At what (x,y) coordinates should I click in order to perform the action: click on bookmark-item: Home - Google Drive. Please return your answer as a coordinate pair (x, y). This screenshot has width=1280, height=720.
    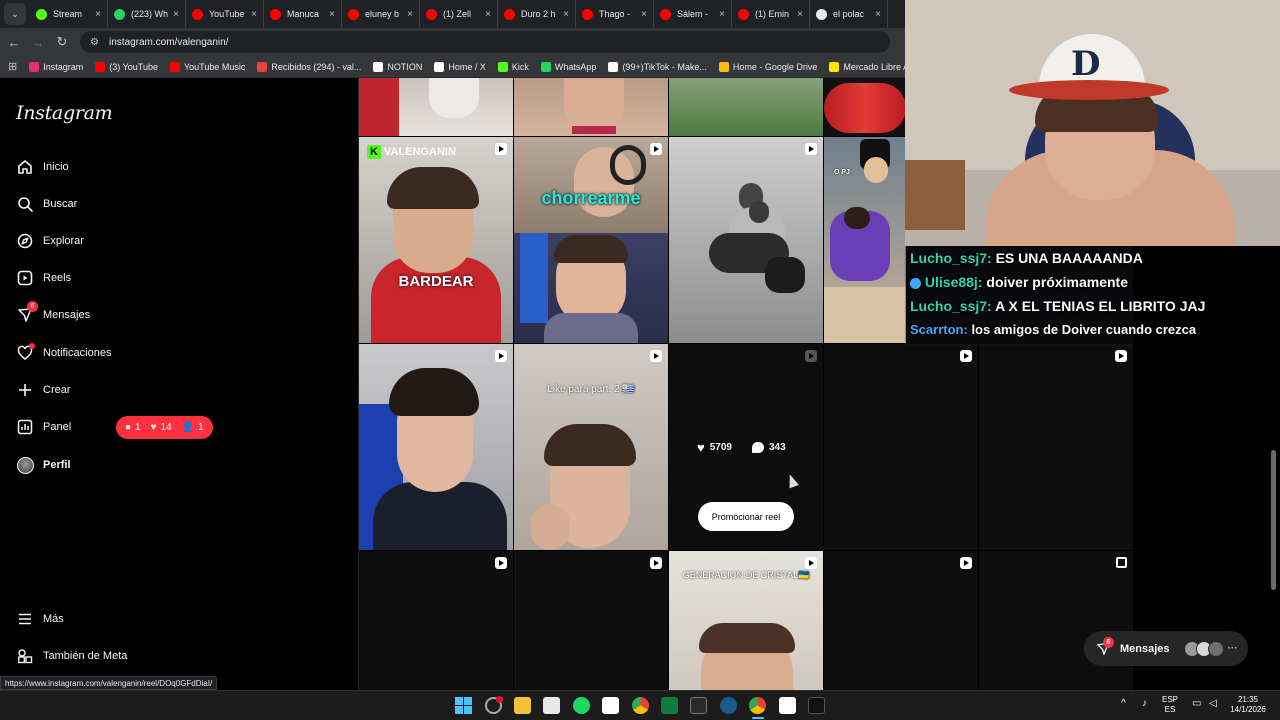
    Looking at the image, I should click on (767, 66).